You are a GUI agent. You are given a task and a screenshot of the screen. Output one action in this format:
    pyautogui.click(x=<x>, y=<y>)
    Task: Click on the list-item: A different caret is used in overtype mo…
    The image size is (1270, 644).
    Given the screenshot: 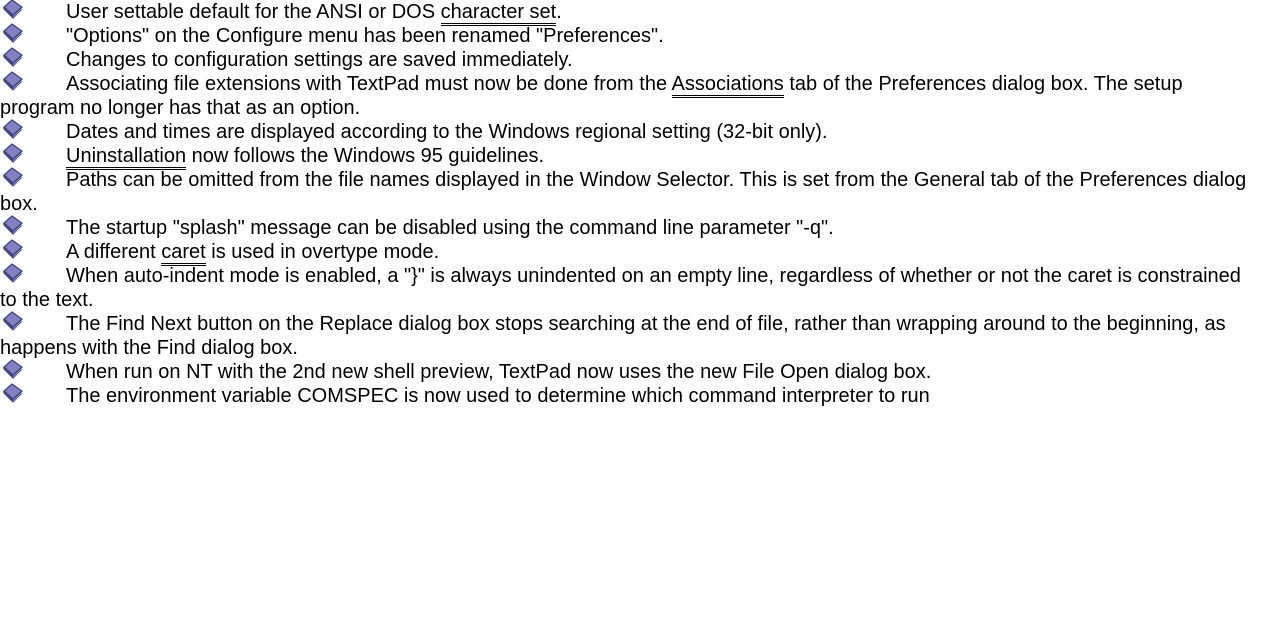 What is the action you would take?
    pyautogui.click(x=635, y=252)
    